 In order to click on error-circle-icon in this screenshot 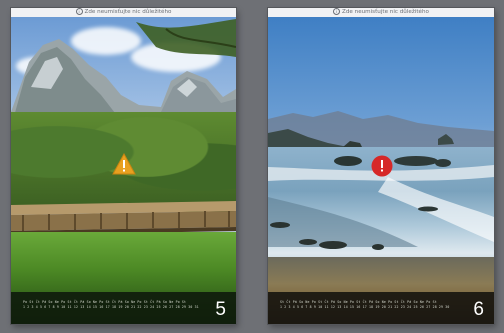, I will do `click(382, 166)`.